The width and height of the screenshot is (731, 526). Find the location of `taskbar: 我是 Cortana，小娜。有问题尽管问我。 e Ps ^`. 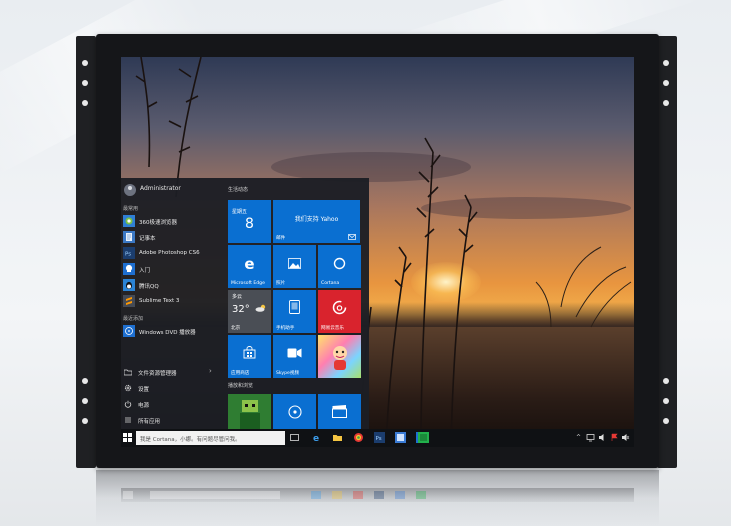

taskbar: 我是 Cortana，小娜。有问题尽管问我。 e Ps ^ is located at coordinates (377, 438).